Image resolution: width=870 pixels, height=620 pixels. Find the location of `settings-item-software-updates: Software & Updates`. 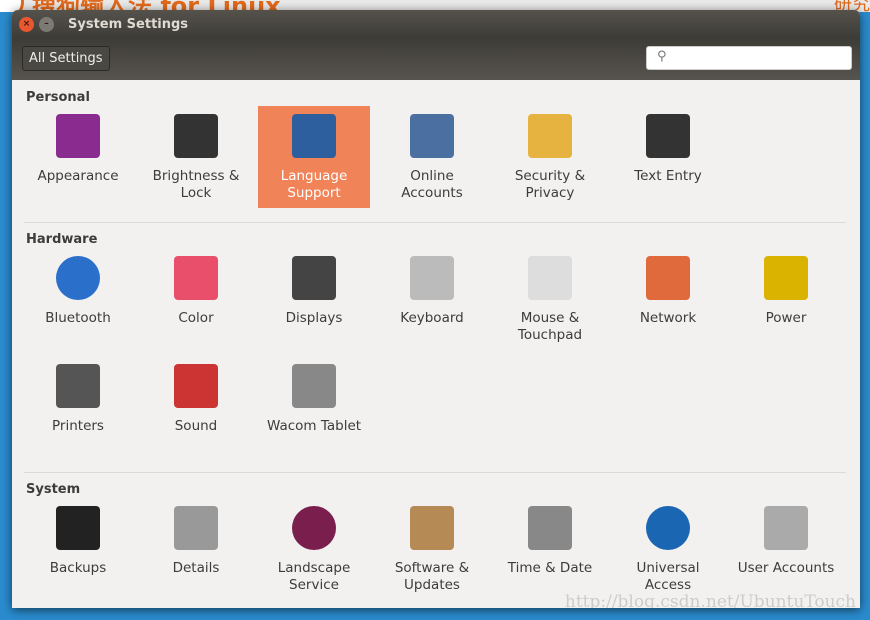

settings-item-software-updates: Software & Updates is located at coordinates (432, 546).